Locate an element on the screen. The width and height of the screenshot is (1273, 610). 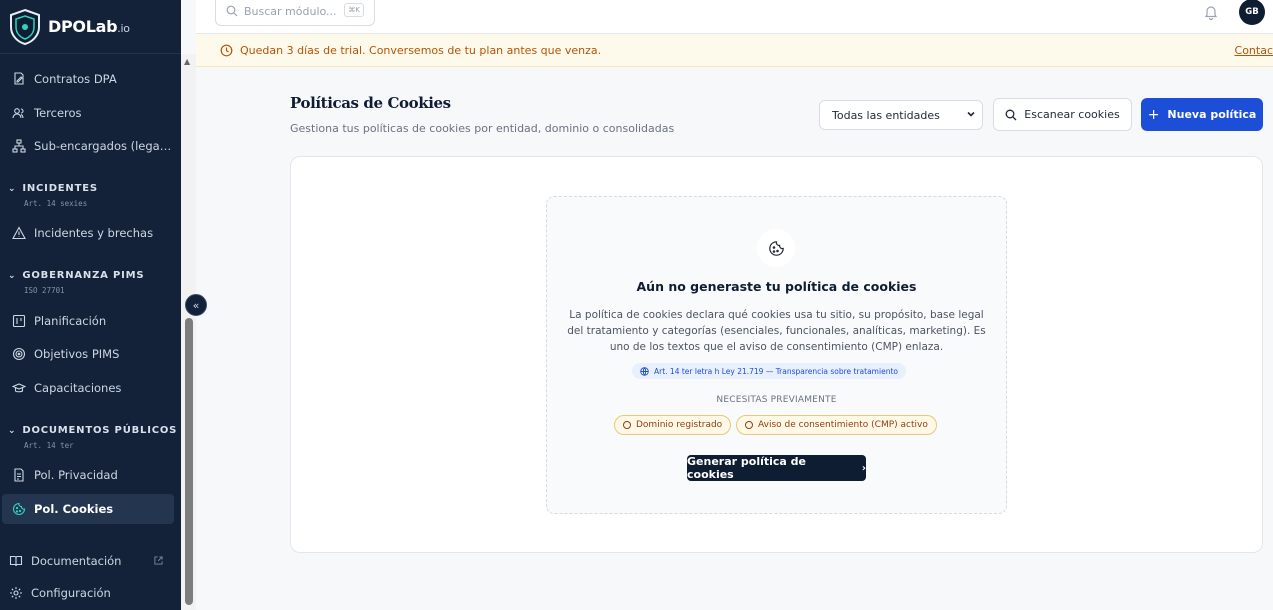
prerequisite-badge: Dominio registrado is located at coordinates (673, 425).